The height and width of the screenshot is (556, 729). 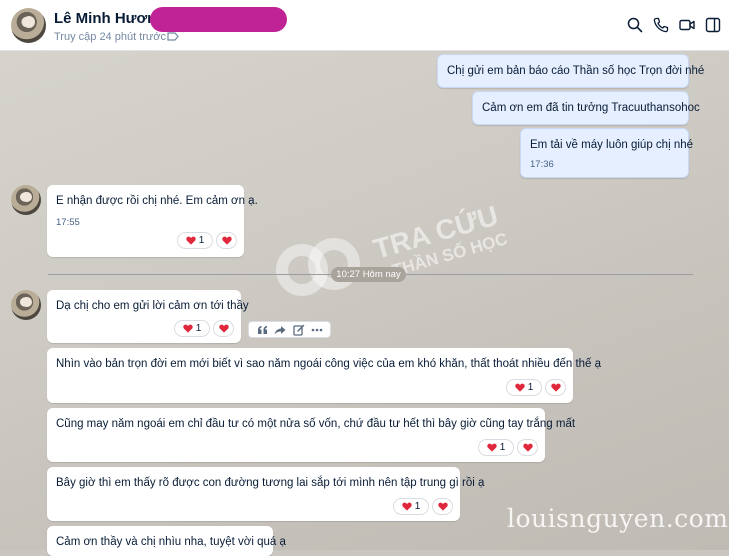 What do you see at coordinates (368, 274) in the screenshot?
I see `time-separator-label: 10:27 Hôm nay` at bounding box center [368, 274].